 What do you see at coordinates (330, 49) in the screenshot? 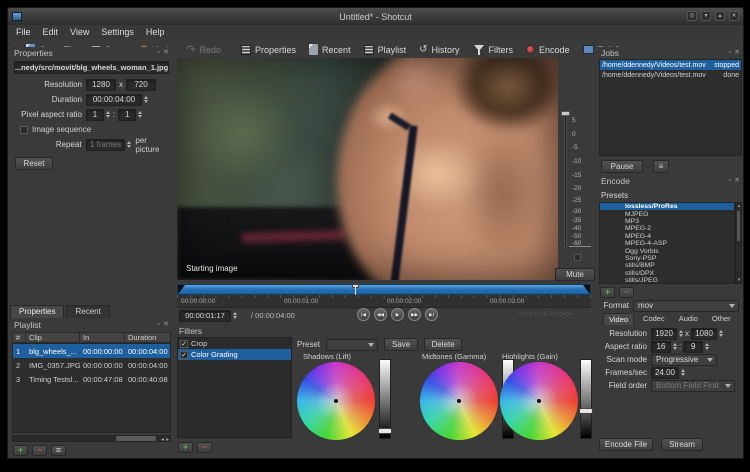
I see `recent-button: Recent` at bounding box center [330, 49].